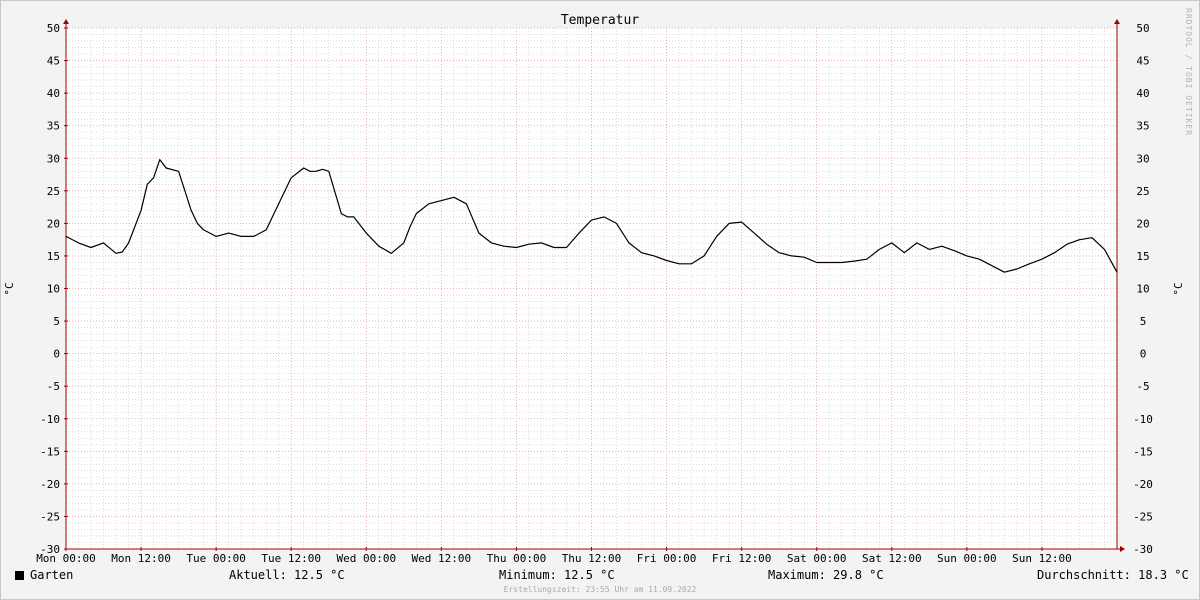 This screenshot has width=1200, height=600. What do you see at coordinates (50, 451) in the screenshot?
I see `y-tick-label-left: -15` at bounding box center [50, 451].